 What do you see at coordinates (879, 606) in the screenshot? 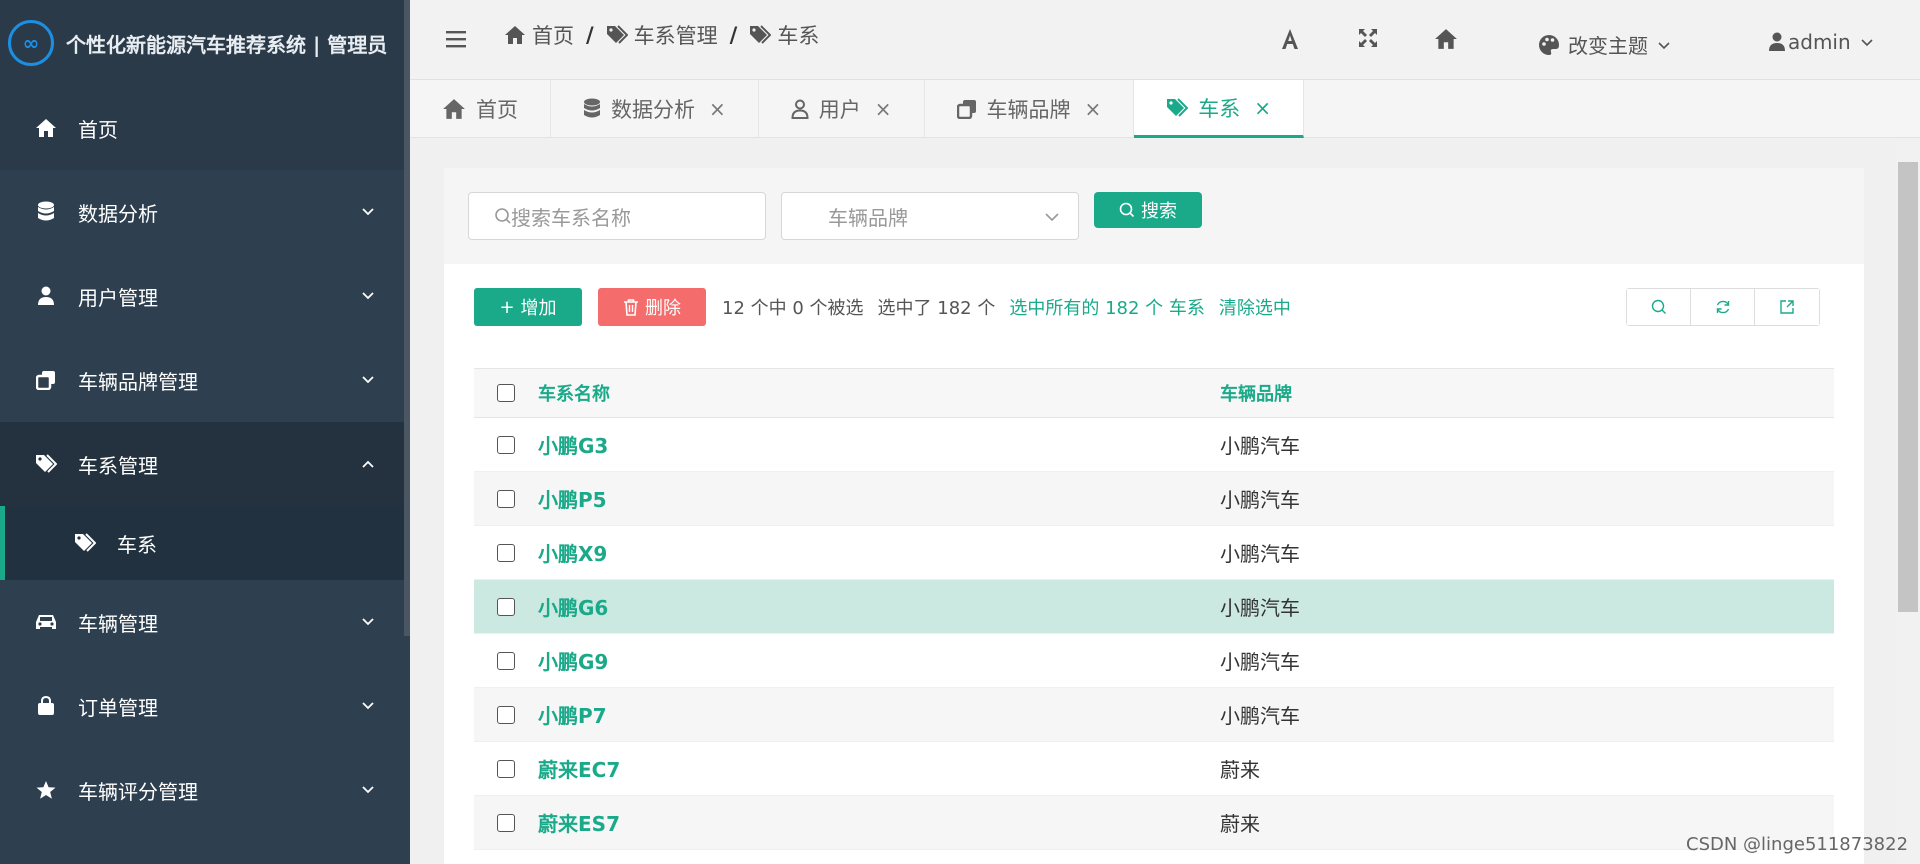
I see `series-name-link: 小鹏G6` at bounding box center [879, 606].